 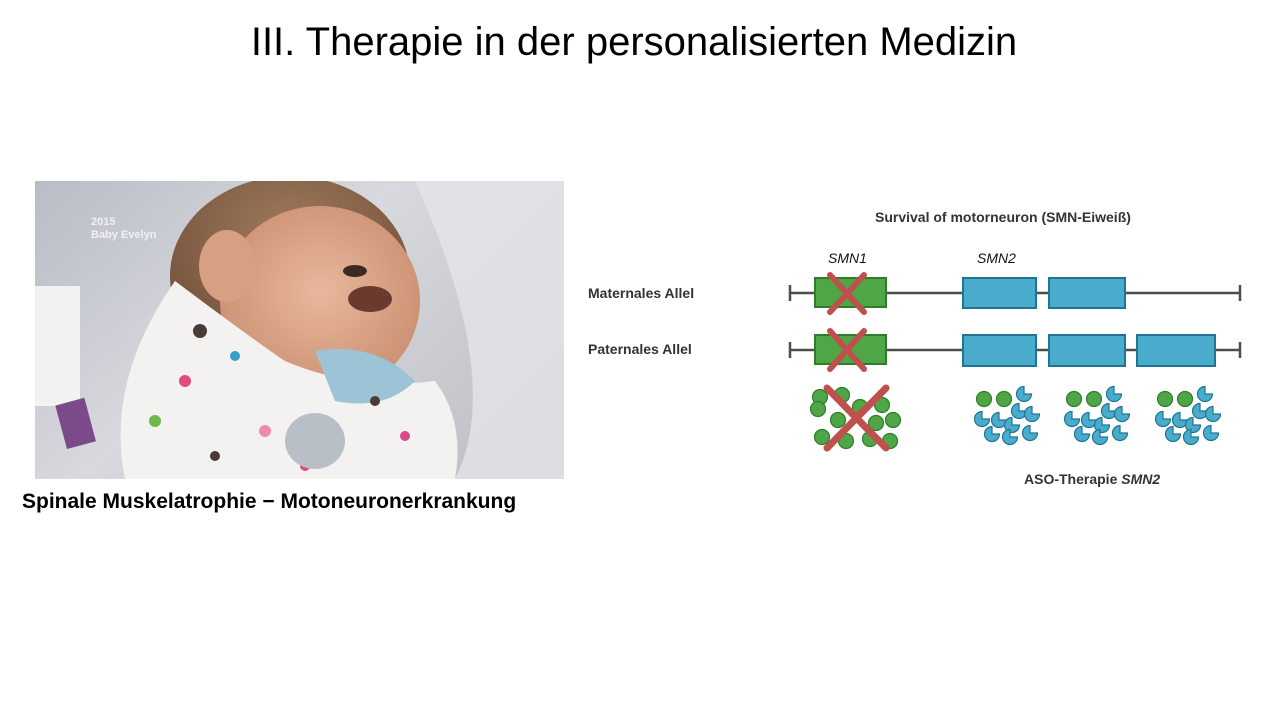 I want to click on watermark-name: Baby Evelyn, so click(x=124, y=235).